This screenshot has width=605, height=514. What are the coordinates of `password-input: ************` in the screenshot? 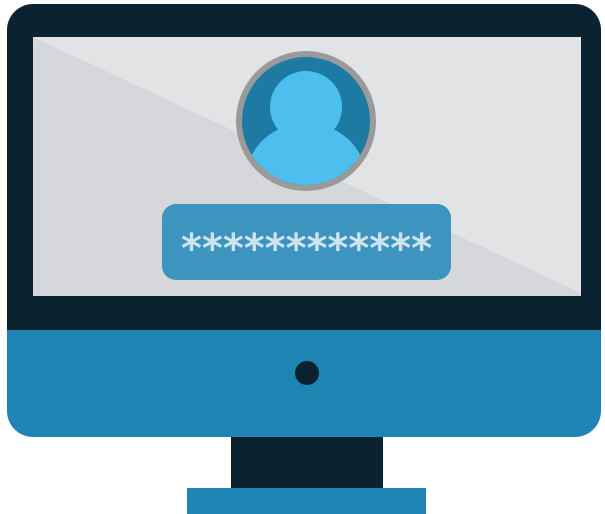 It's located at (306, 242).